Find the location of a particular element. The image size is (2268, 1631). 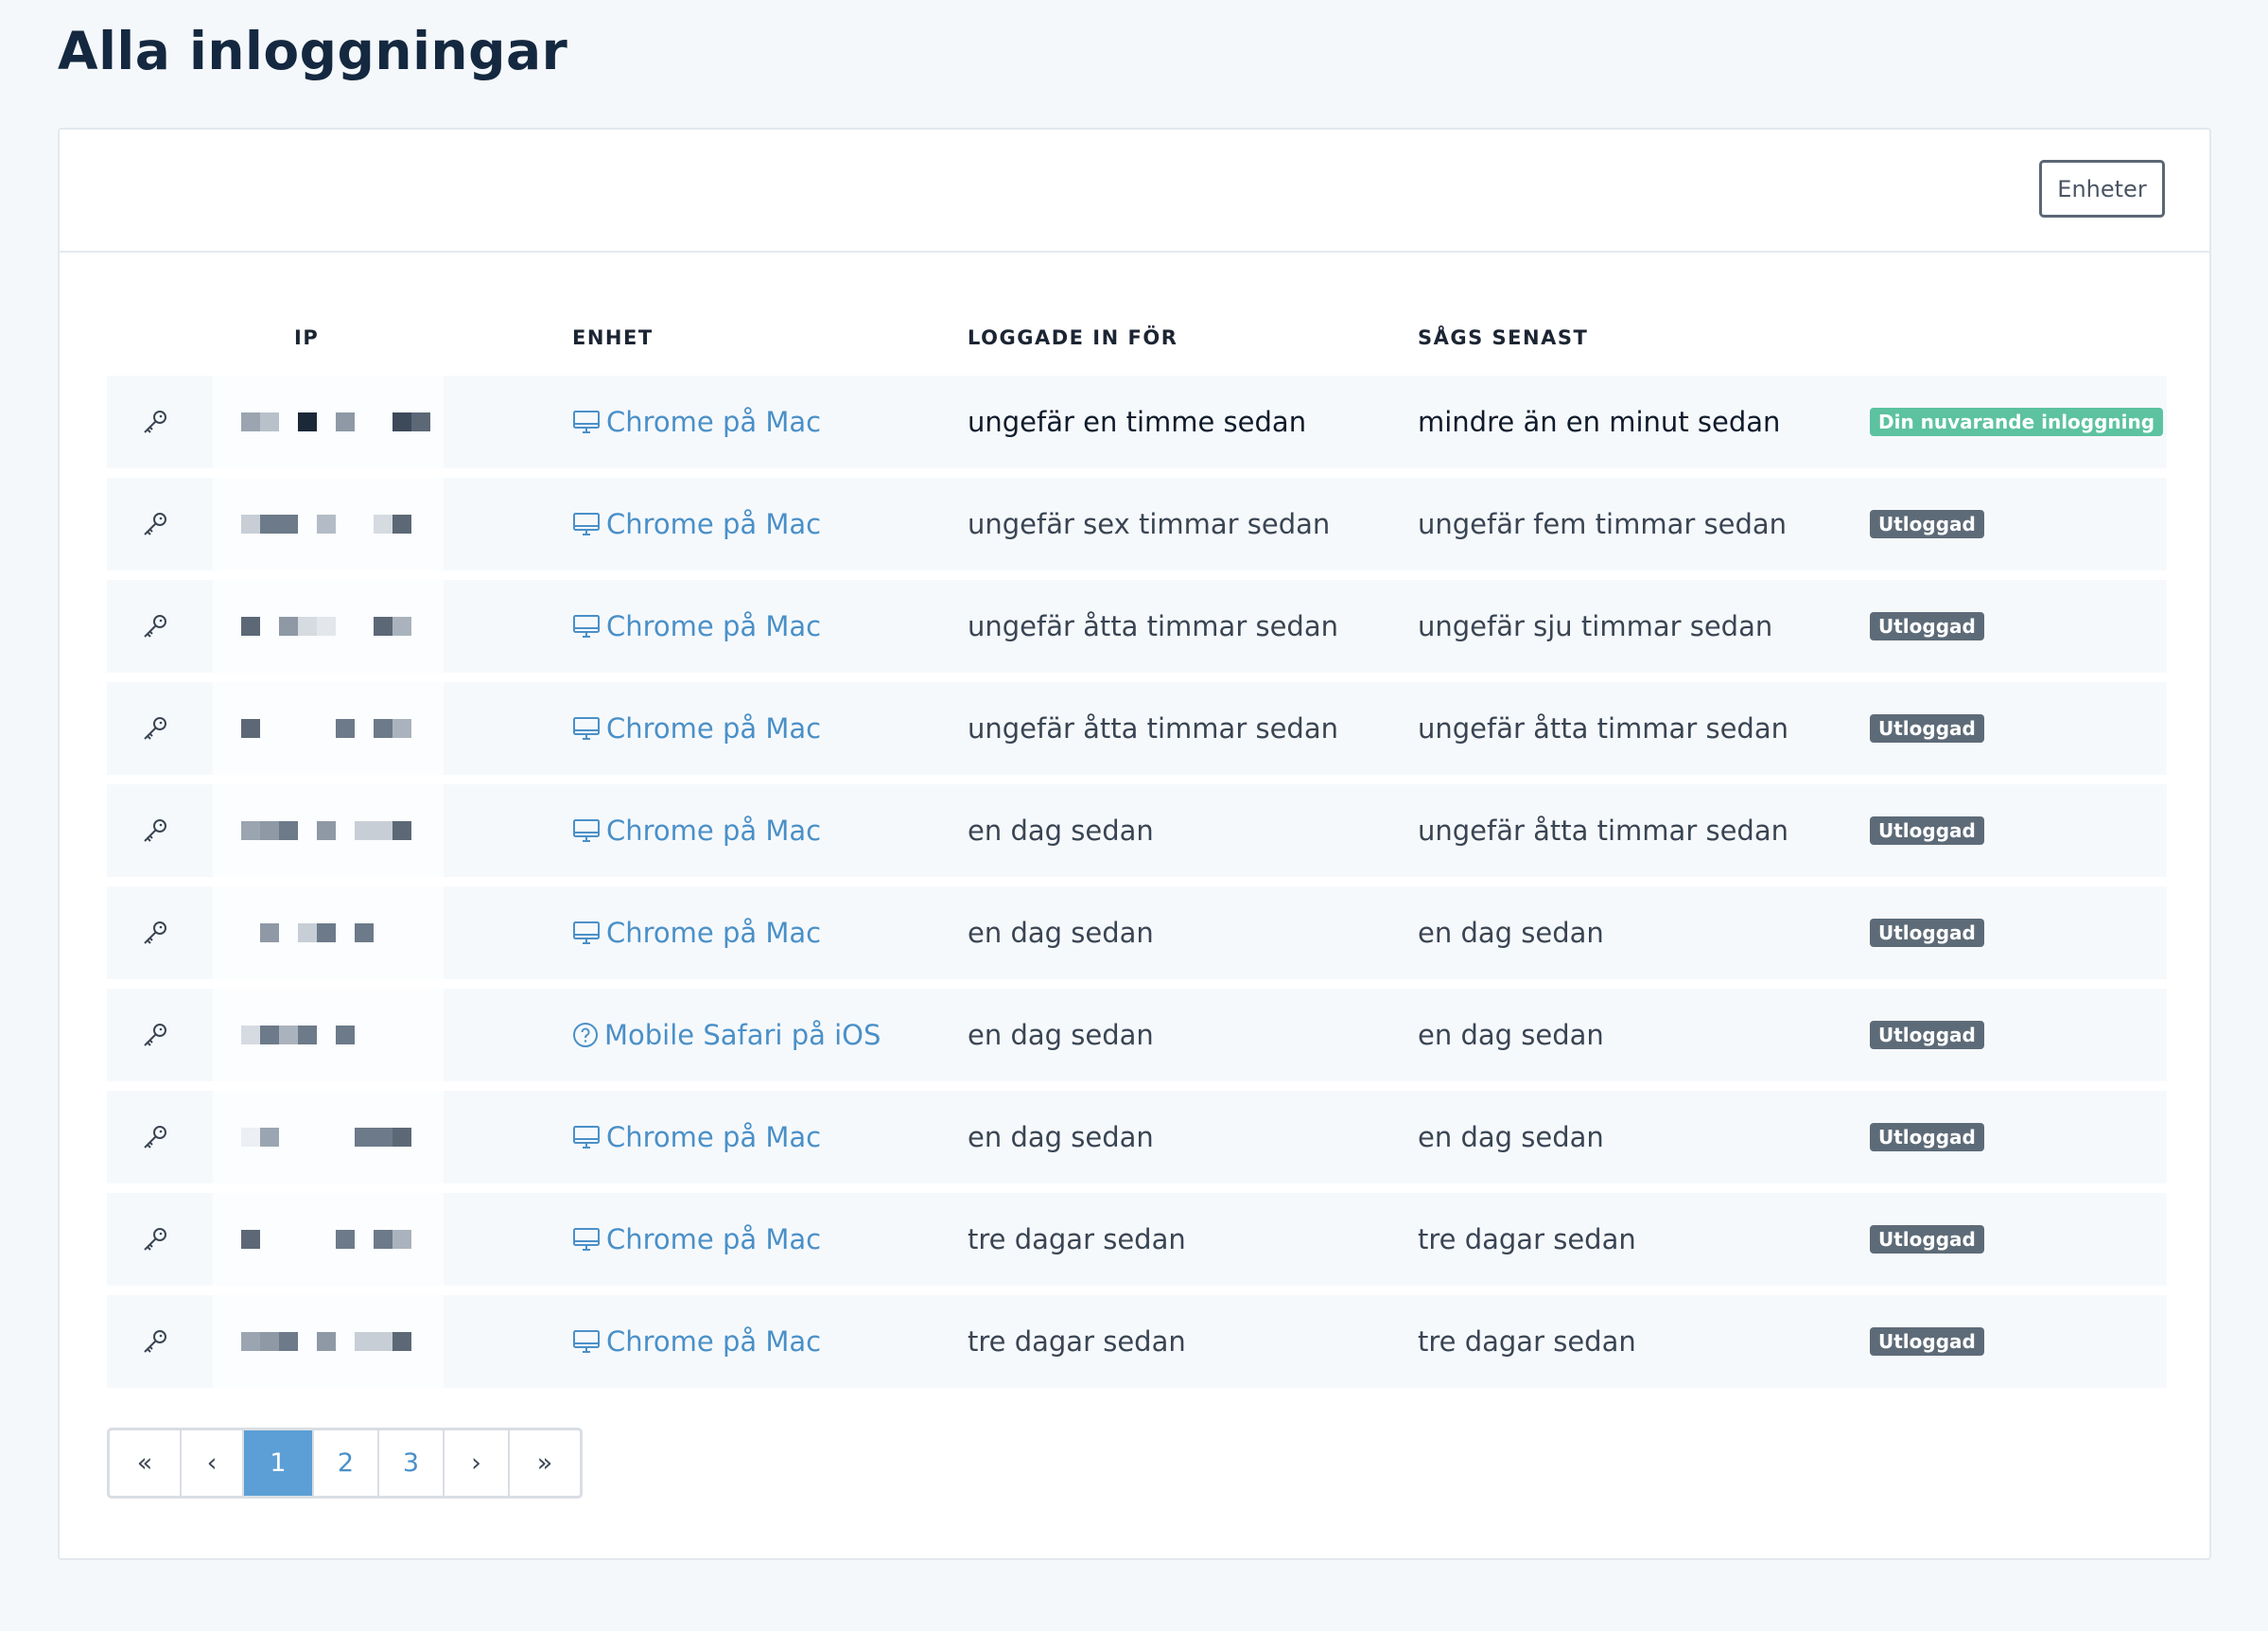

page-title: Alla inloggningar is located at coordinates (313, 51).